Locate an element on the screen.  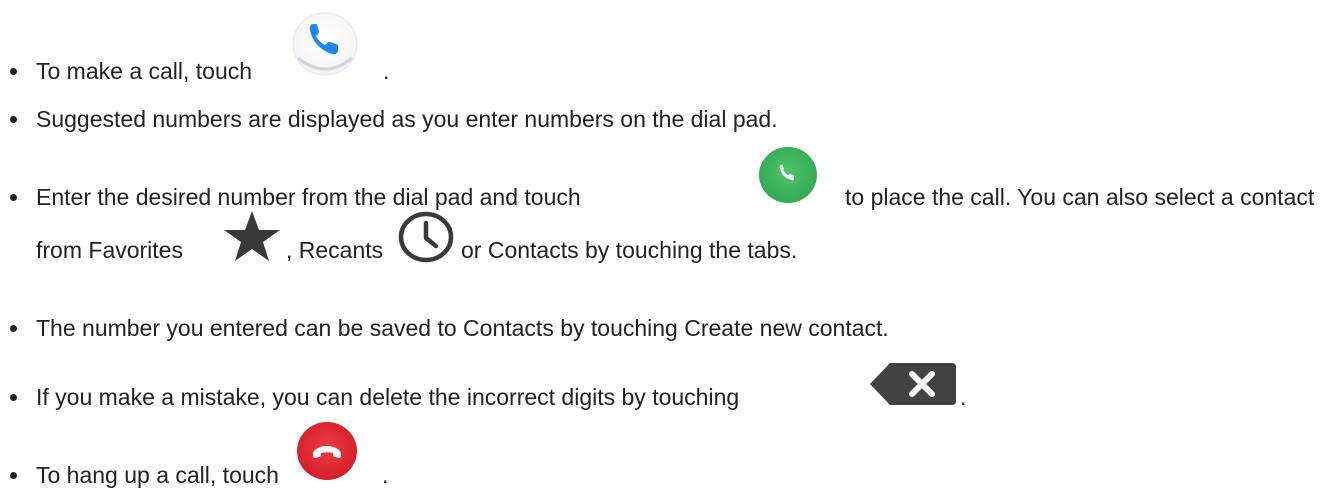
red-end-call-button-icon is located at coordinates (327, 451).